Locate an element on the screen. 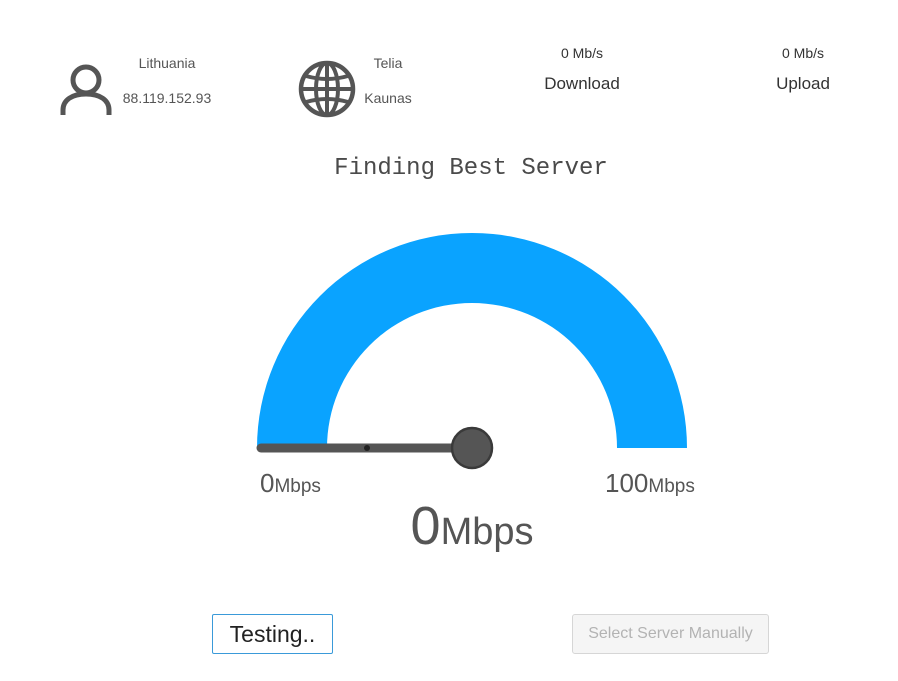  current-speed-value: 0 is located at coordinates (425, 526).